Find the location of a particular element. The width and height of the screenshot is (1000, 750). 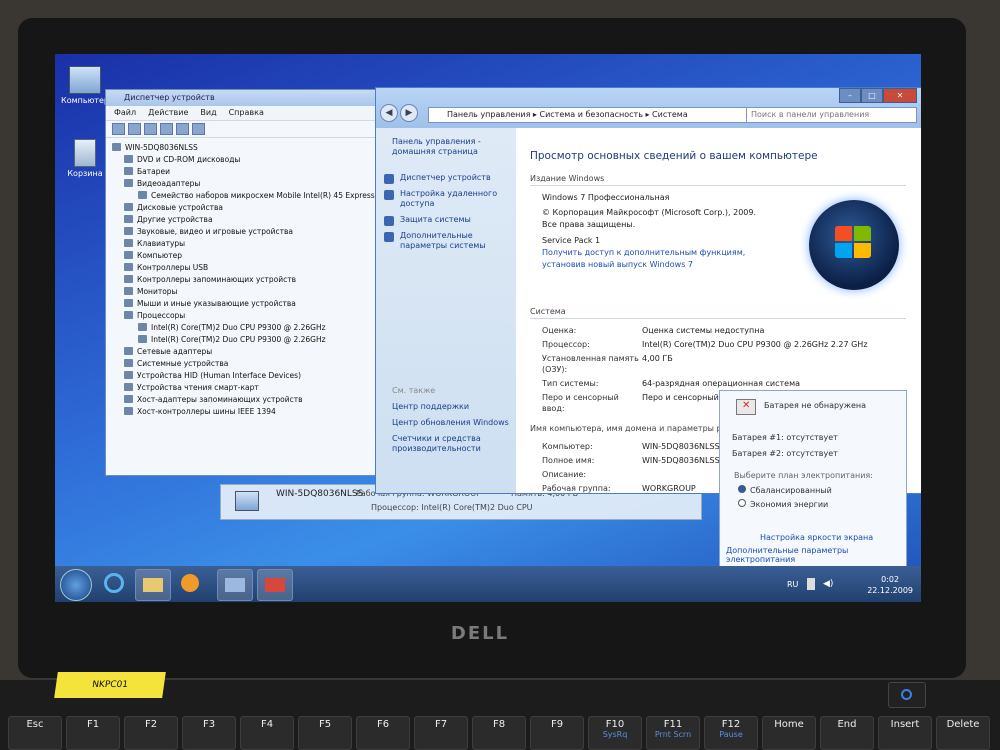

key-esc: Esc is located at coordinates (35, 733).